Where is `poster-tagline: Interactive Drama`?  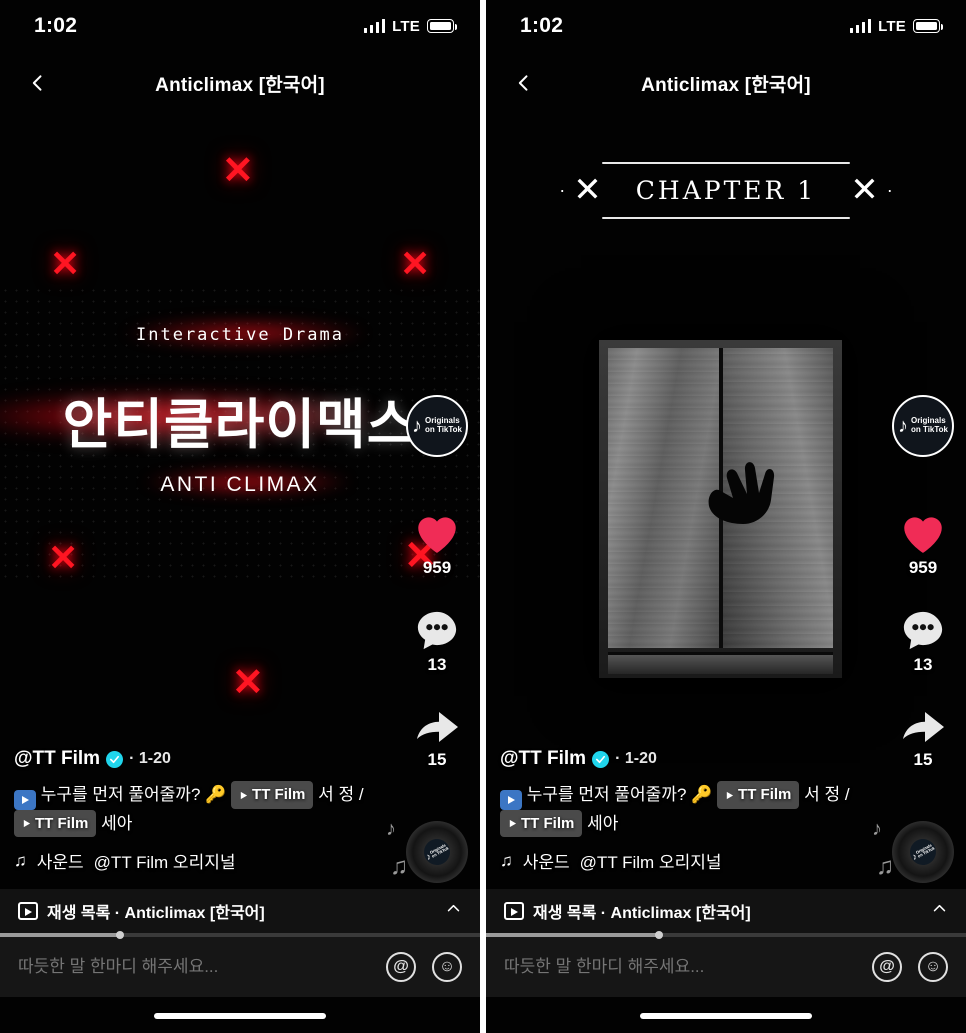 poster-tagline: Interactive Drama is located at coordinates (240, 335).